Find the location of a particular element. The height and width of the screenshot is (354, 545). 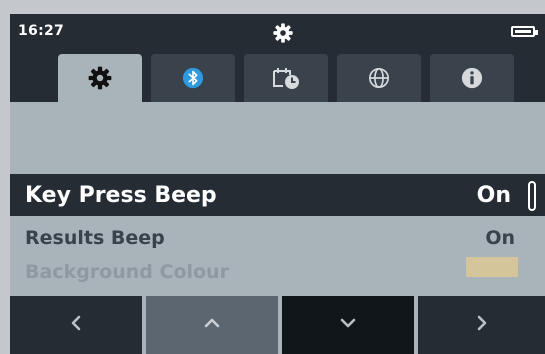

info-icon is located at coordinates (472, 78).